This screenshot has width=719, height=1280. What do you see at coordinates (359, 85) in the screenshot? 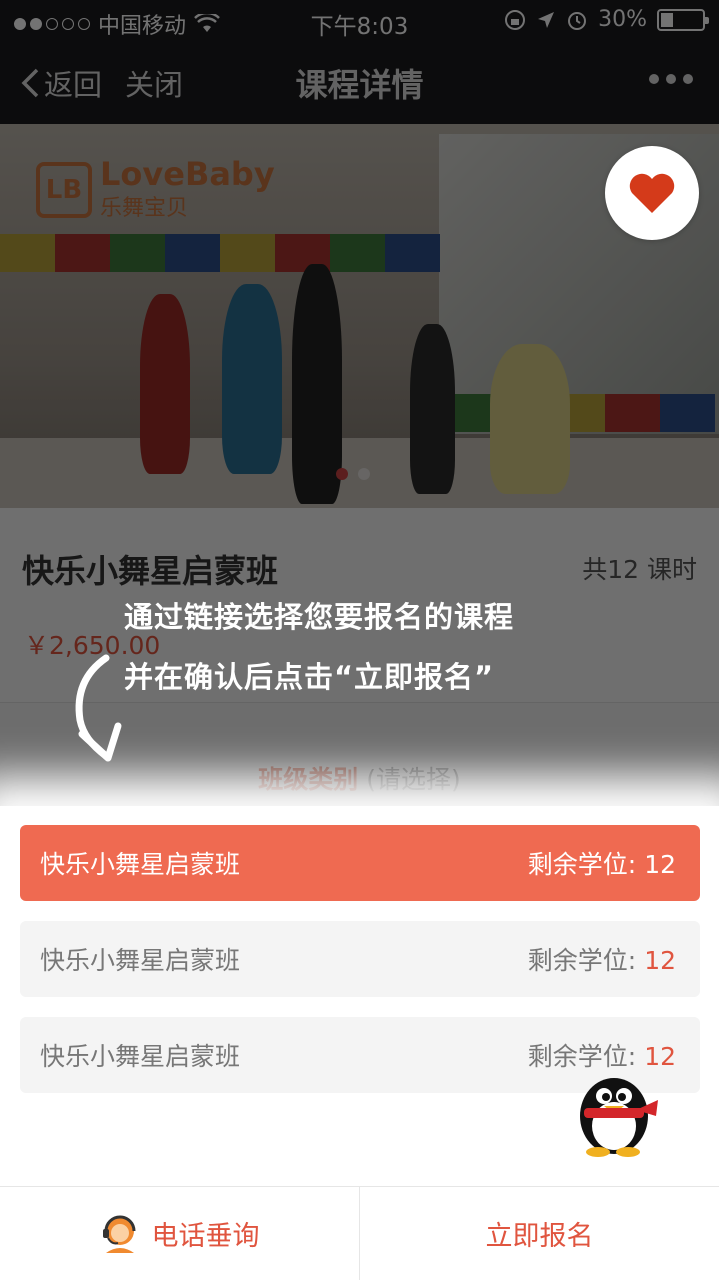
I see `page-title: 课程详情` at bounding box center [359, 85].